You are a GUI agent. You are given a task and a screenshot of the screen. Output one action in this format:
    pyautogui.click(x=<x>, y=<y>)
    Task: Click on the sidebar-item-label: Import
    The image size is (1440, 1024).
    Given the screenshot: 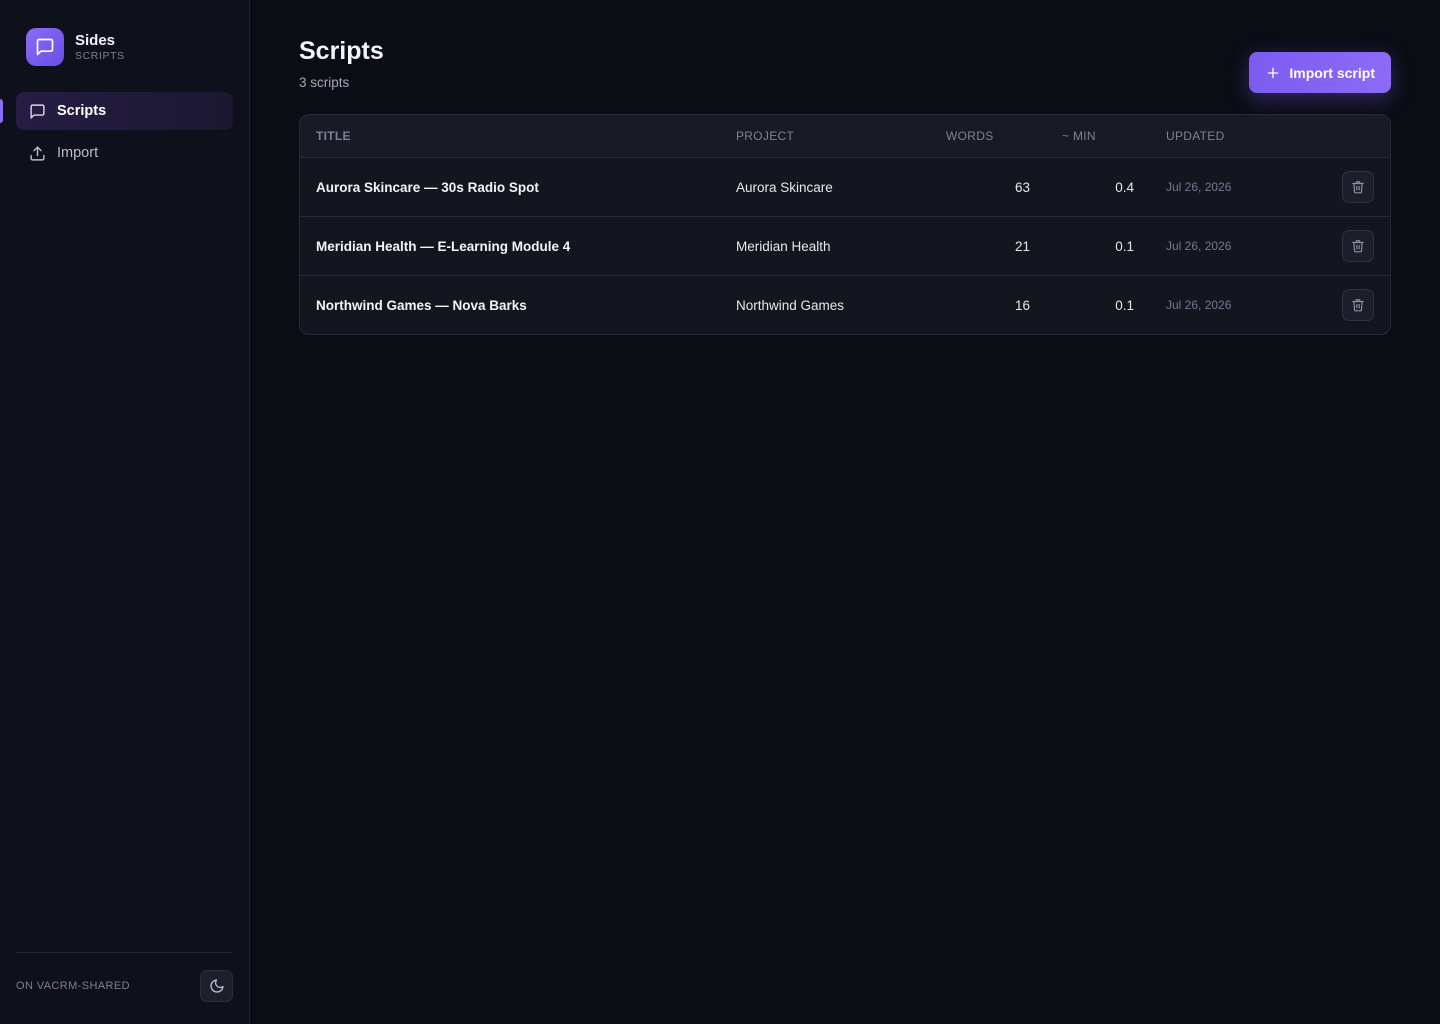 What is the action you would take?
    pyautogui.click(x=78, y=153)
    